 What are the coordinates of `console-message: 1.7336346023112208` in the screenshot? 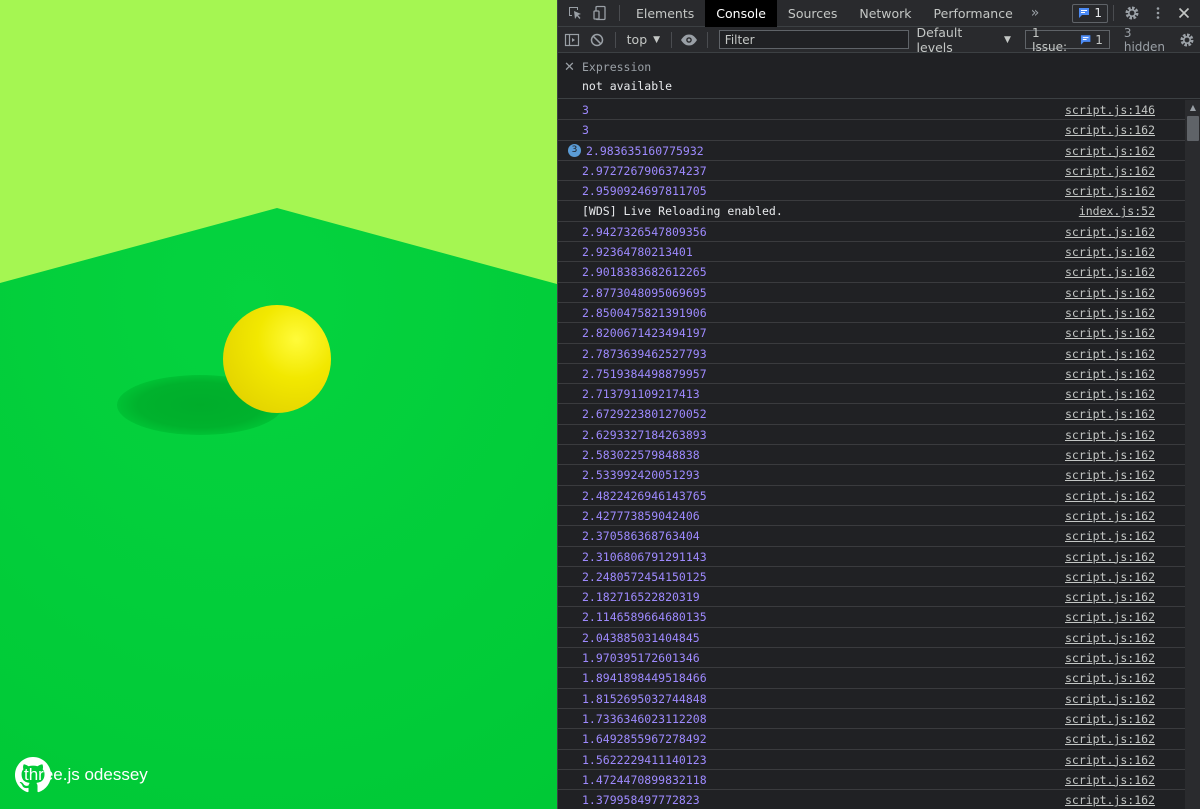 It's located at (644, 718).